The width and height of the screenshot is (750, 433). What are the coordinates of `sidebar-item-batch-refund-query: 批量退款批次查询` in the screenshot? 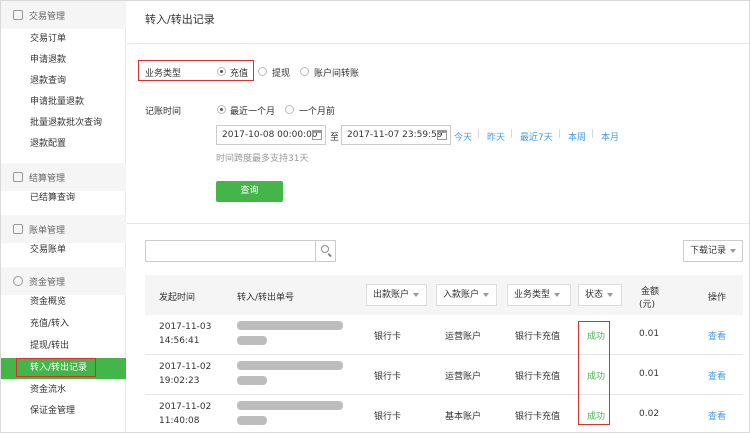 It's located at (63, 123).